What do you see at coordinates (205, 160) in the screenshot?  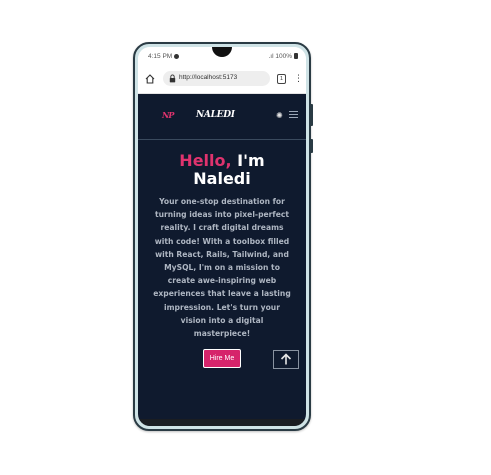 I see `hero-greeting: Hello,` at bounding box center [205, 160].